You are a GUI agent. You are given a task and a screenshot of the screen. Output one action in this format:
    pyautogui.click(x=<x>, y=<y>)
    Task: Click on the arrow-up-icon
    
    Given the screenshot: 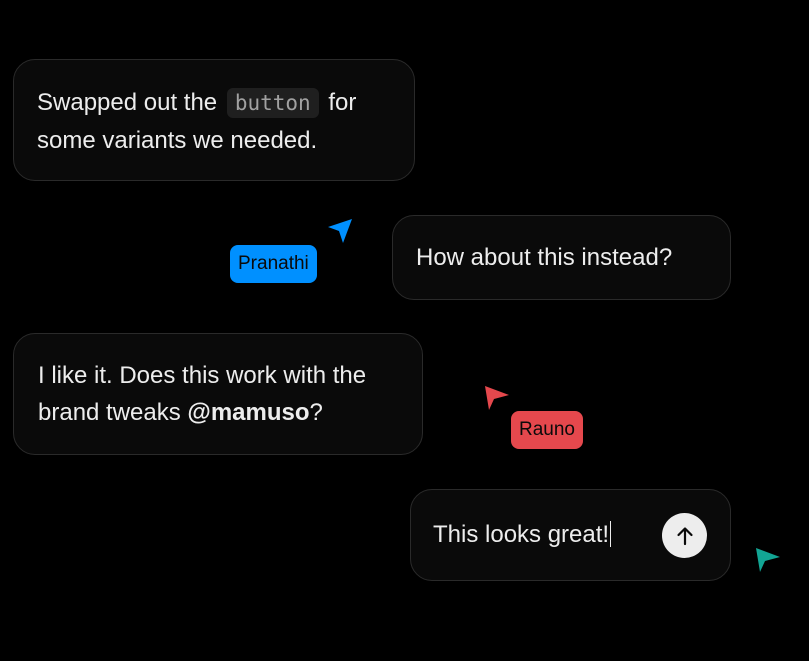 What is the action you would take?
    pyautogui.click(x=684, y=535)
    